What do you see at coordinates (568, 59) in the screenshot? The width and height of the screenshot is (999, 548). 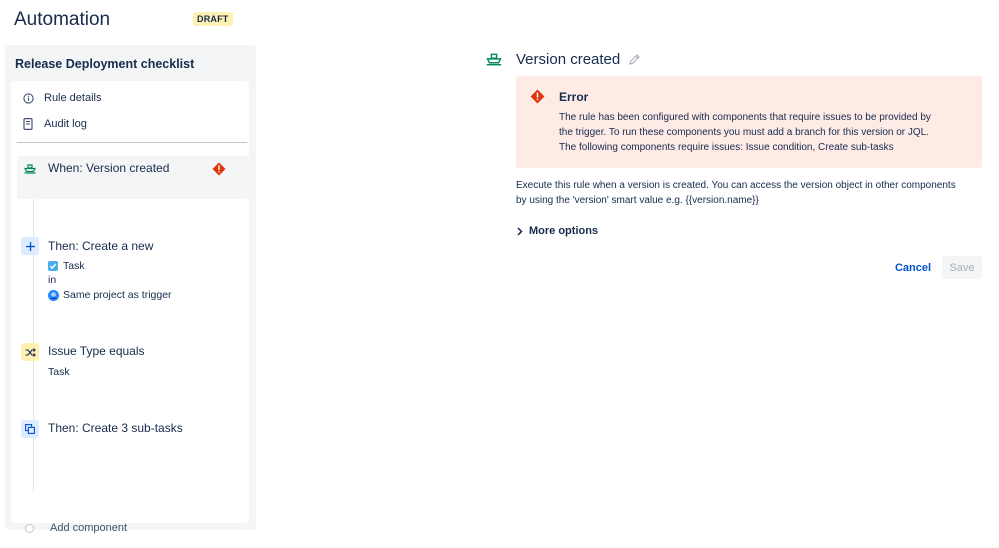 I see `component-title: Version created` at bounding box center [568, 59].